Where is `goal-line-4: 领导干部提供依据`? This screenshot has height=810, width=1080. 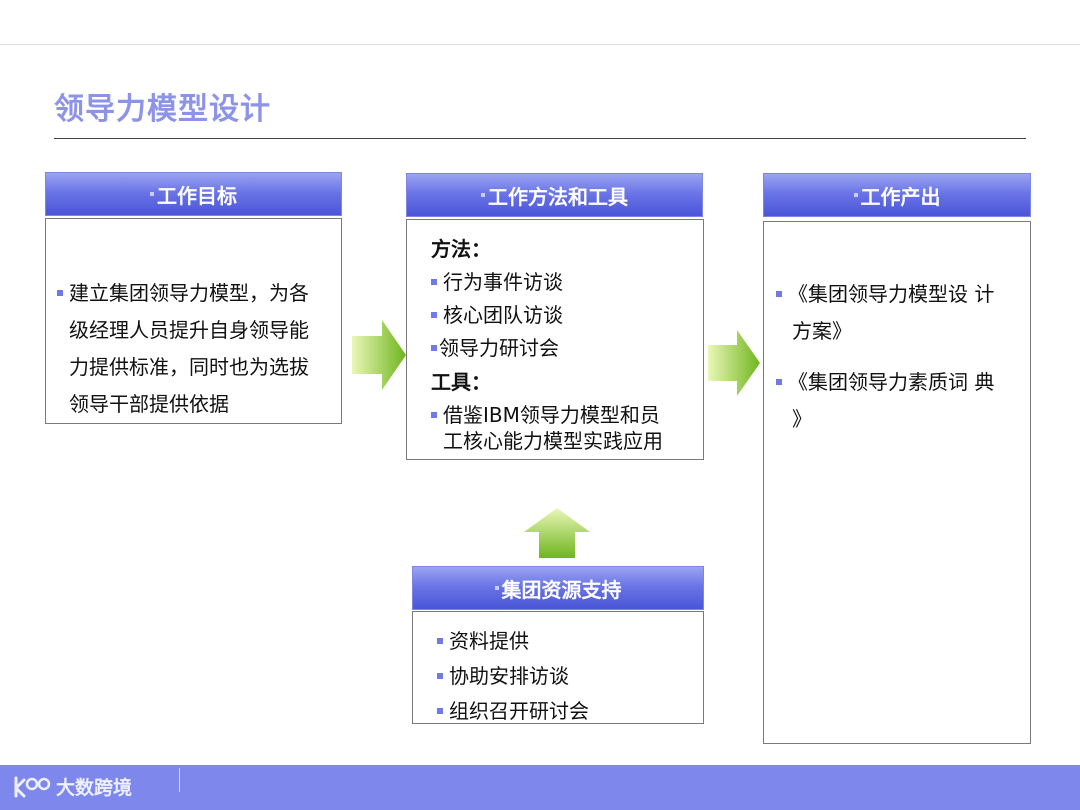
goal-line-4: 领导干部提供依据 is located at coordinates (149, 404).